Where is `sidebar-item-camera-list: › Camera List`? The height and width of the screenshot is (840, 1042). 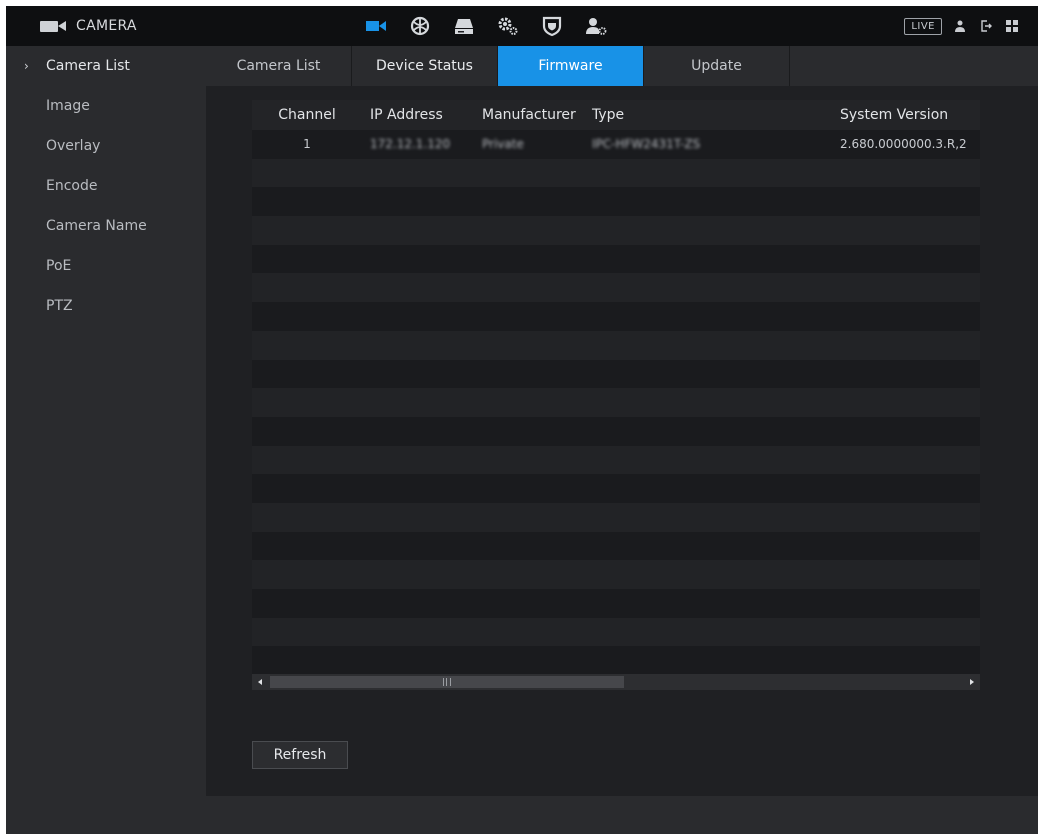 sidebar-item-camera-list: › Camera List is located at coordinates (106, 66).